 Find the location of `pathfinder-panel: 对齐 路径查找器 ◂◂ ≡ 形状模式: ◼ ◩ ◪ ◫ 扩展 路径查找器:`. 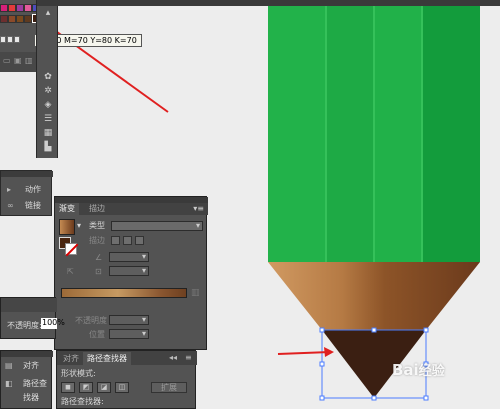

pathfinder-panel: 对齐 路径查找器 ◂◂ ≡ 形状模式: ◼ ◩ ◪ ◫ 扩展 路径查找器: is located at coordinates (126, 379).